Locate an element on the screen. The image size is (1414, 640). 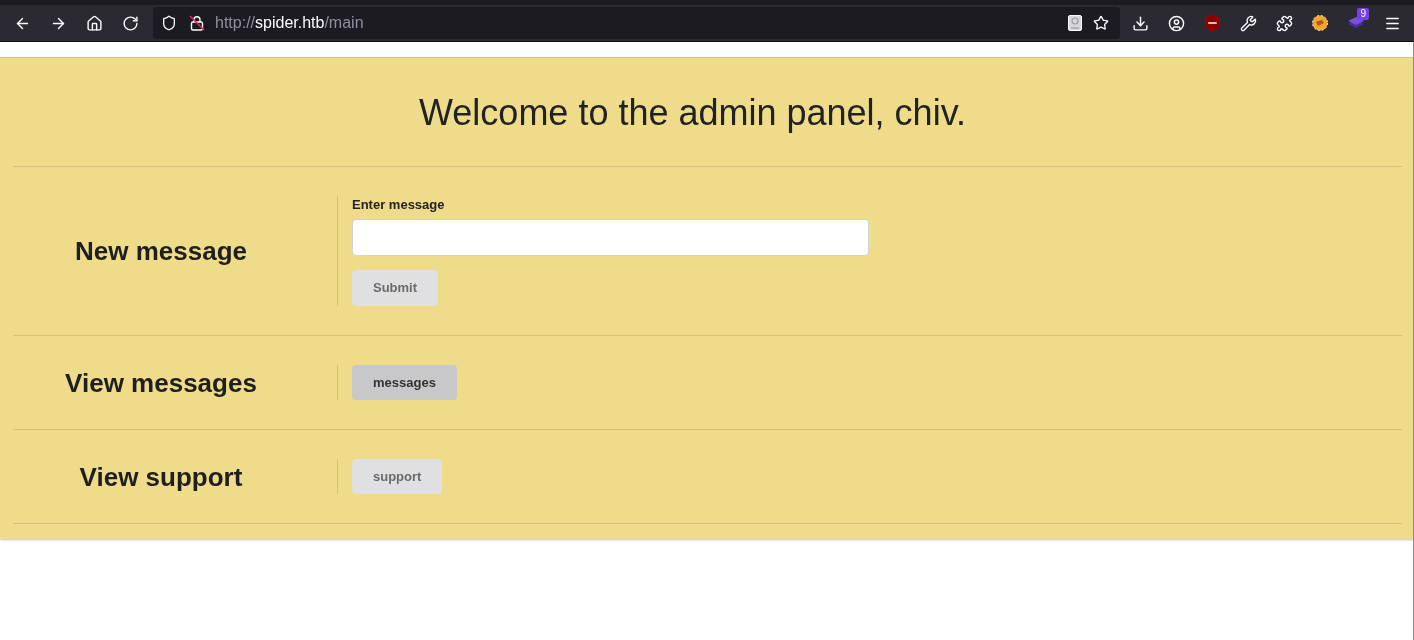
url-text: http://spider.htb/main is located at coordinates (289, 23).